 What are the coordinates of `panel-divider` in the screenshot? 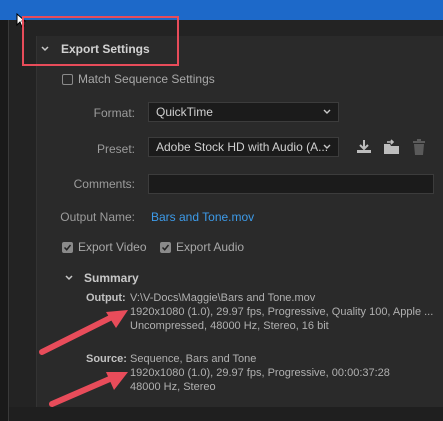 It's located at (8, 220).